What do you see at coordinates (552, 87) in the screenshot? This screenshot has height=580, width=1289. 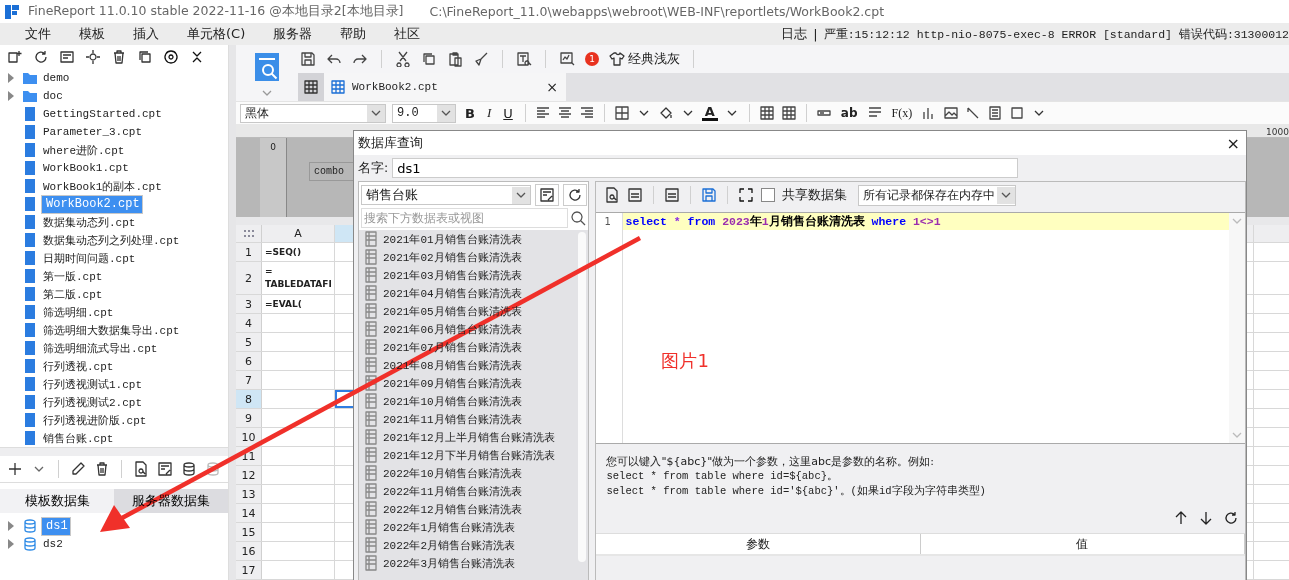 I see `close-tab-button: ×` at bounding box center [552, 87].